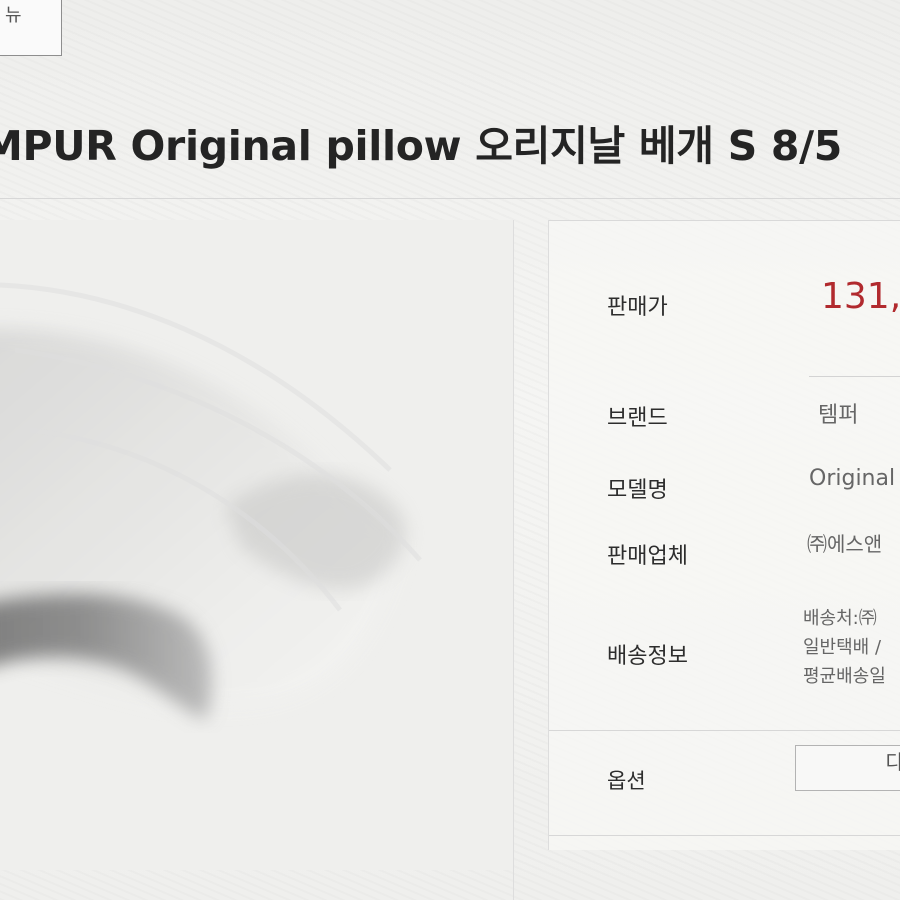  What do you see at coordinates (724, 494) in the screenshot?
I see `model-row: 모델명 Original p` at bounding box center [724, 494].